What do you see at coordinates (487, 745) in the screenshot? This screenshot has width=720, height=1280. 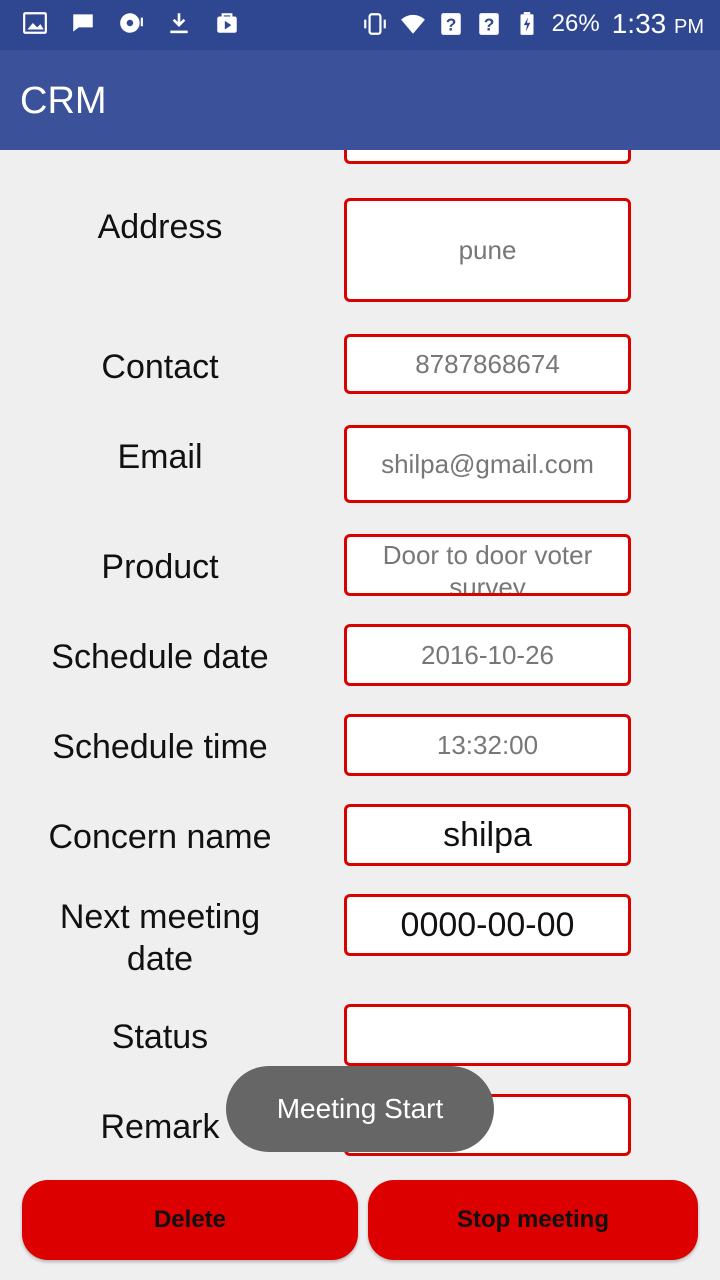 I see `schedule-time-field: 13:32:00` at bounding box center [487, 745].